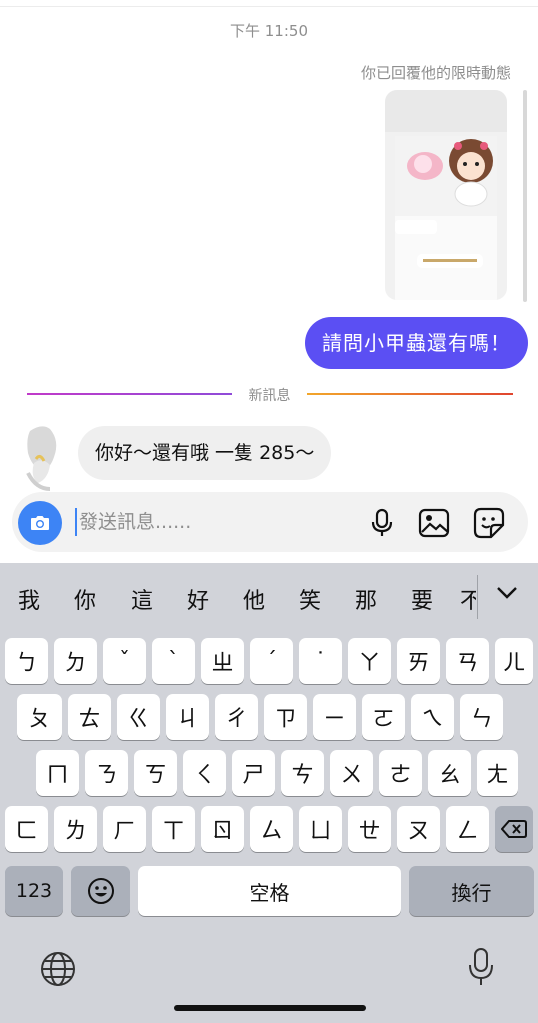 The height and width of the screenshot is (1023, 538). What do you see at coordinates (418, 829) in the screenshot?
I see `key: ㄡ` at bounding box center [418, 829].